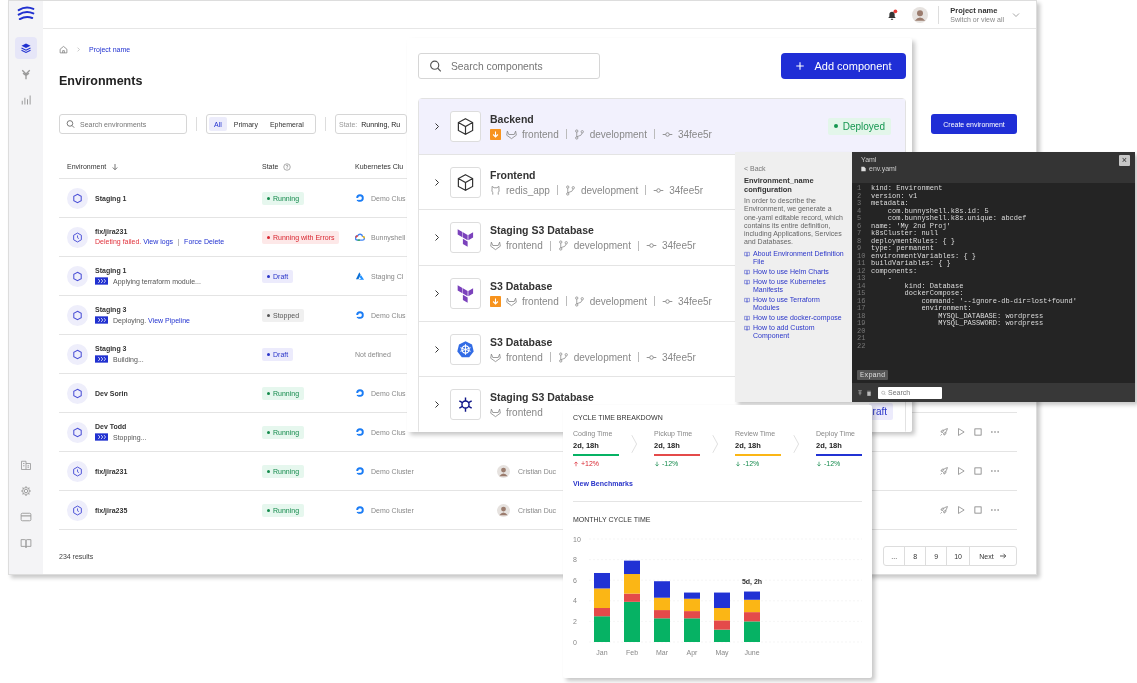 This screenshot has height=683, width=1137. What do you see at coordinates (26, 100) in the screenshot?
I see `bar-chart-icon` at bounding box center [26, 100].